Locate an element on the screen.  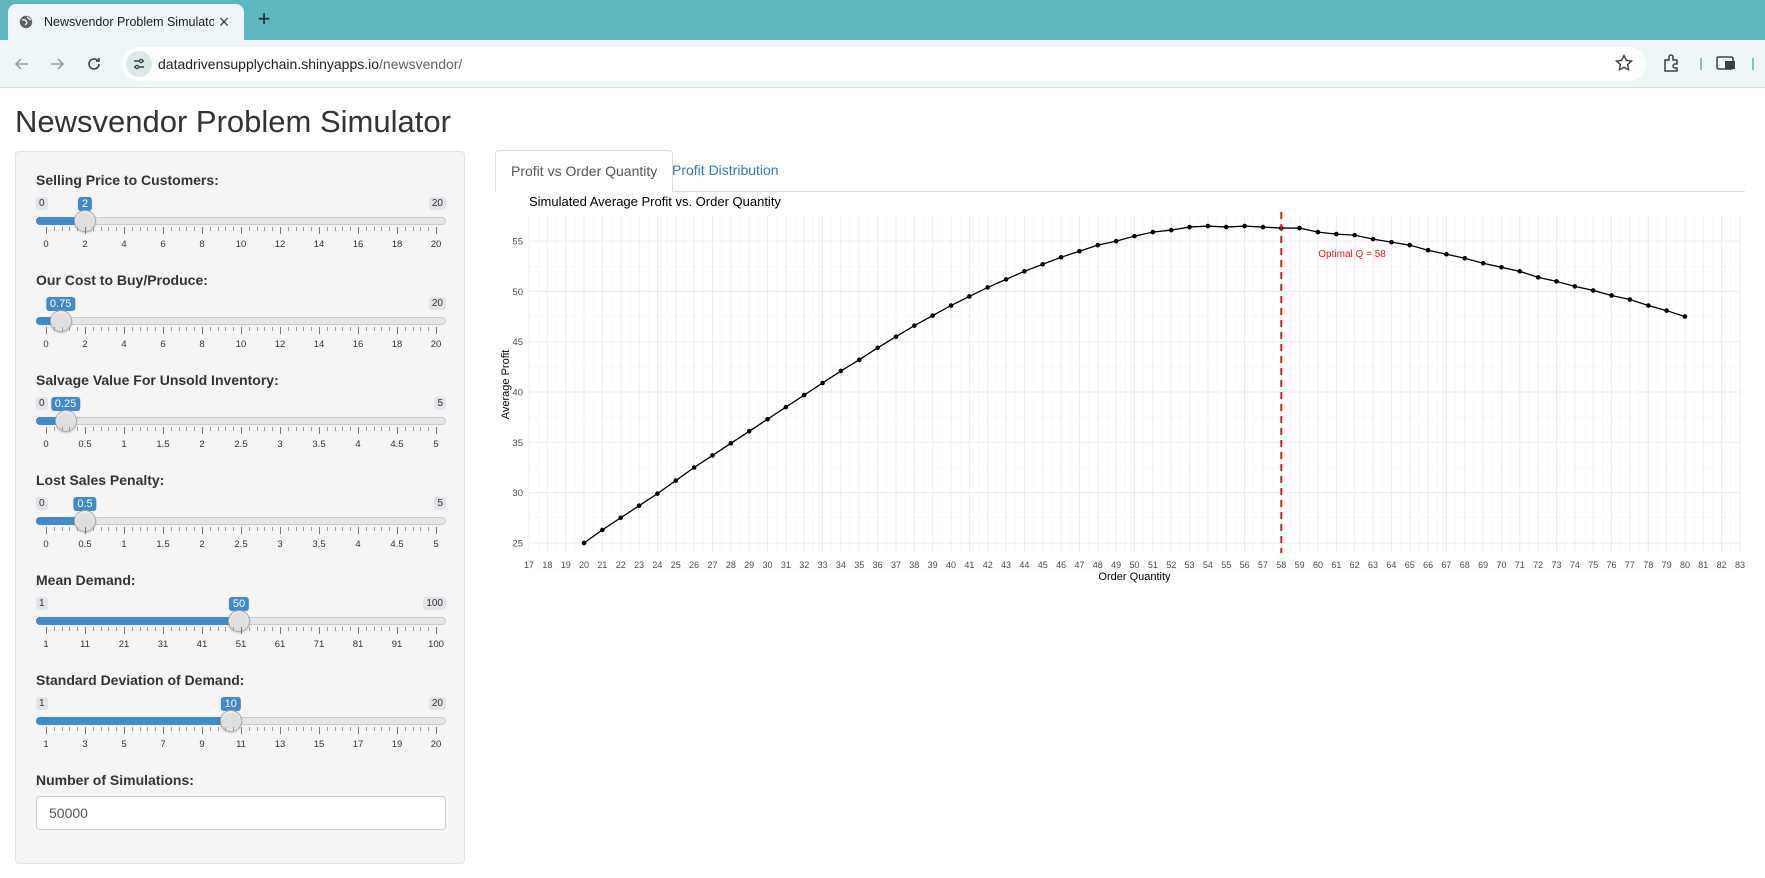
x-tick-label: 70 is located at coordinates (1501, 565).